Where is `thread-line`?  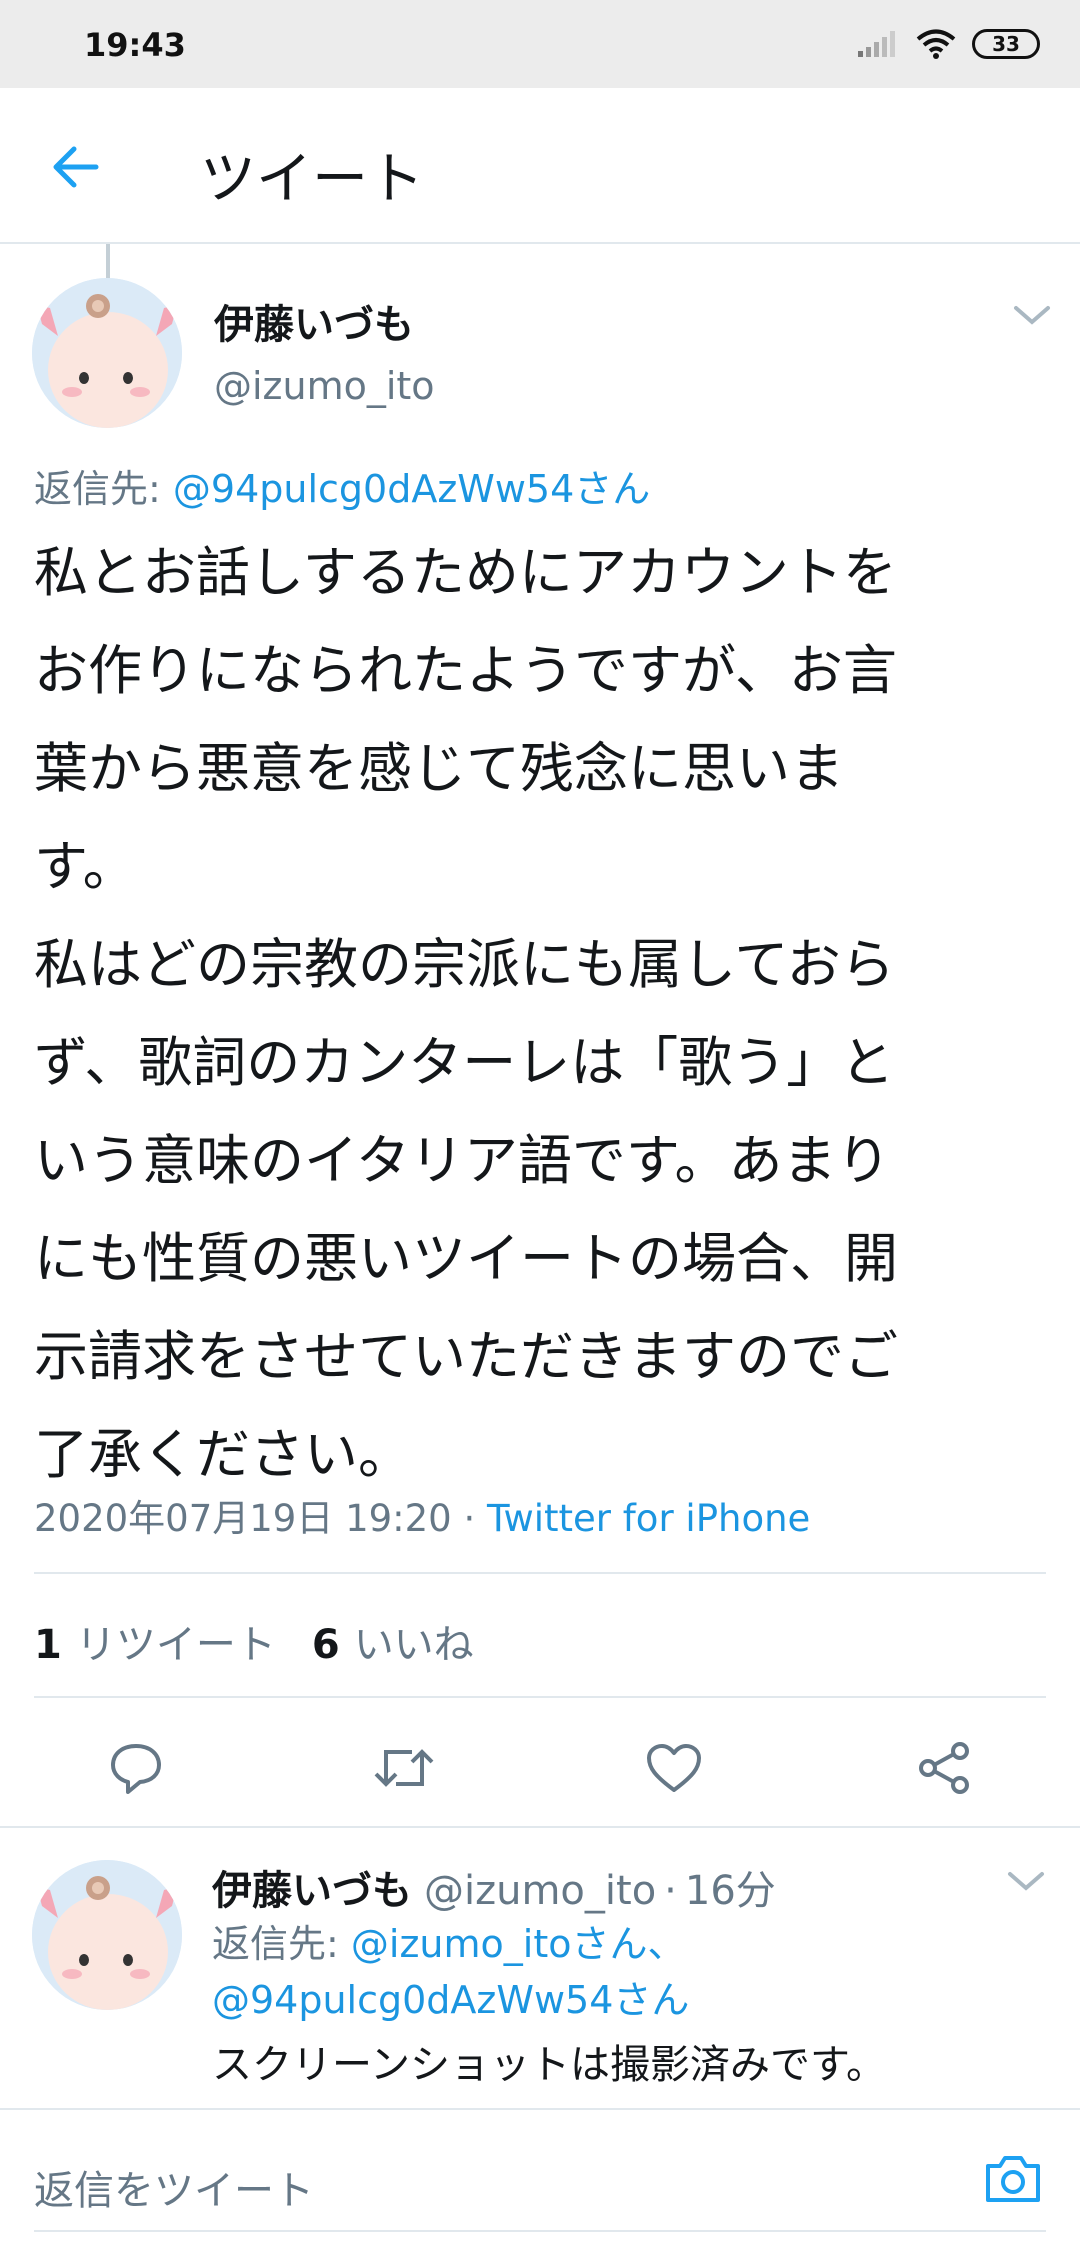 thread-line is located at coordinates (108, 262).